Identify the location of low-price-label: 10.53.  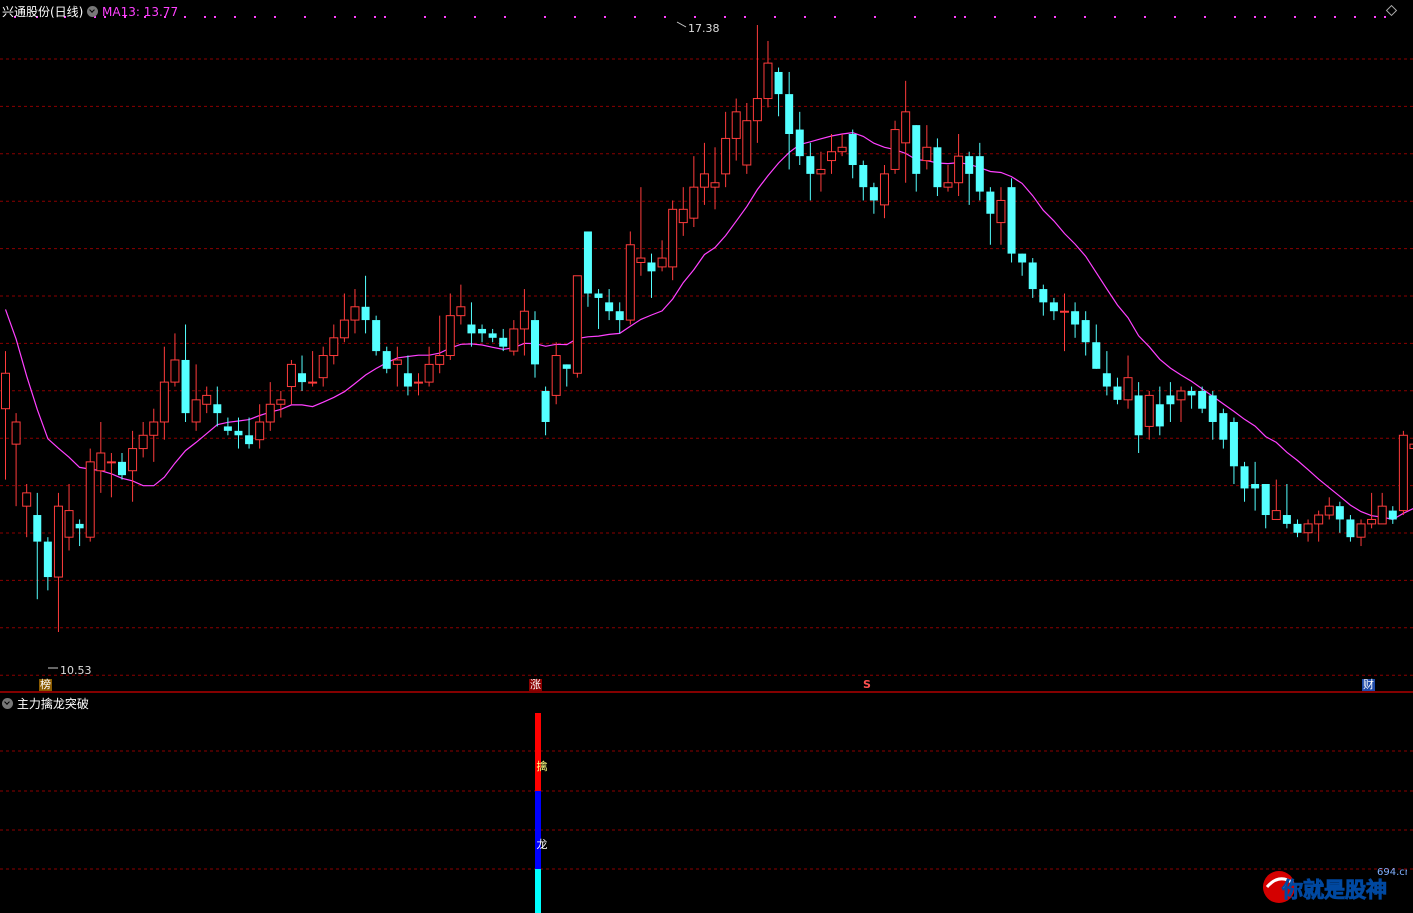
(76, 670).